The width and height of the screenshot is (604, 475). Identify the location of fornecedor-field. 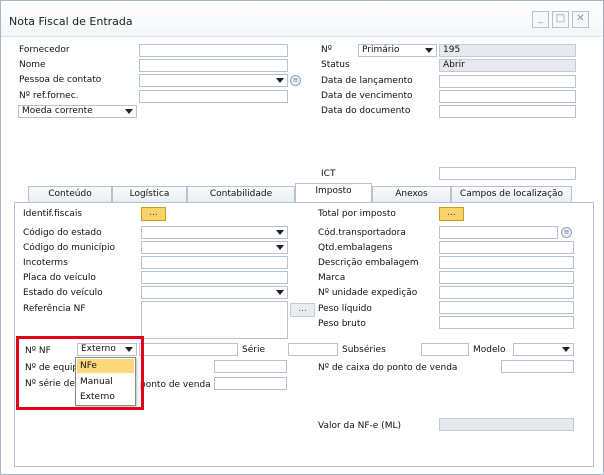
(213, 50).